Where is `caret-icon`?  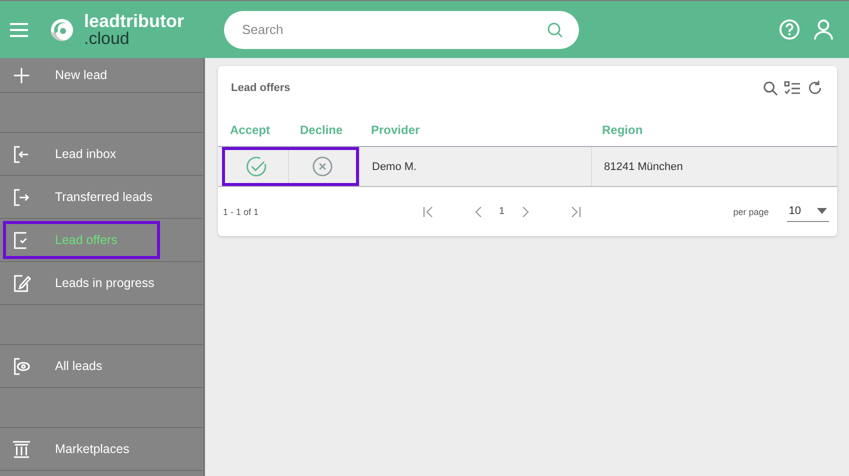 caret-icon is located at coordinates (822, 211).